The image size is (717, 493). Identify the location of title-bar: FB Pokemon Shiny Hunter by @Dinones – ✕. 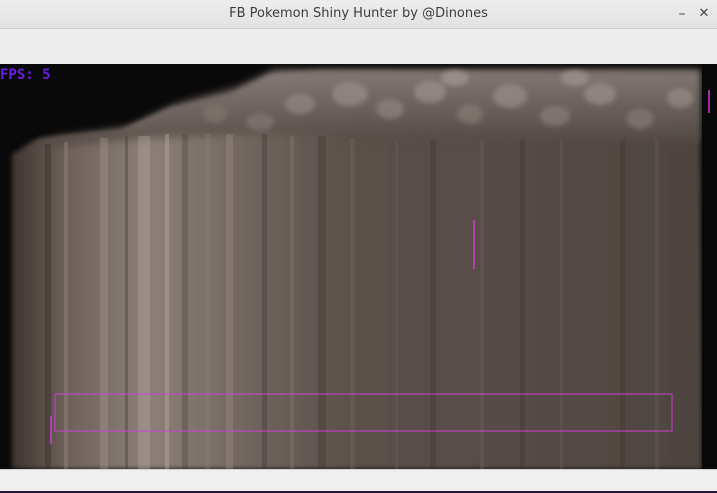
(358, 14).